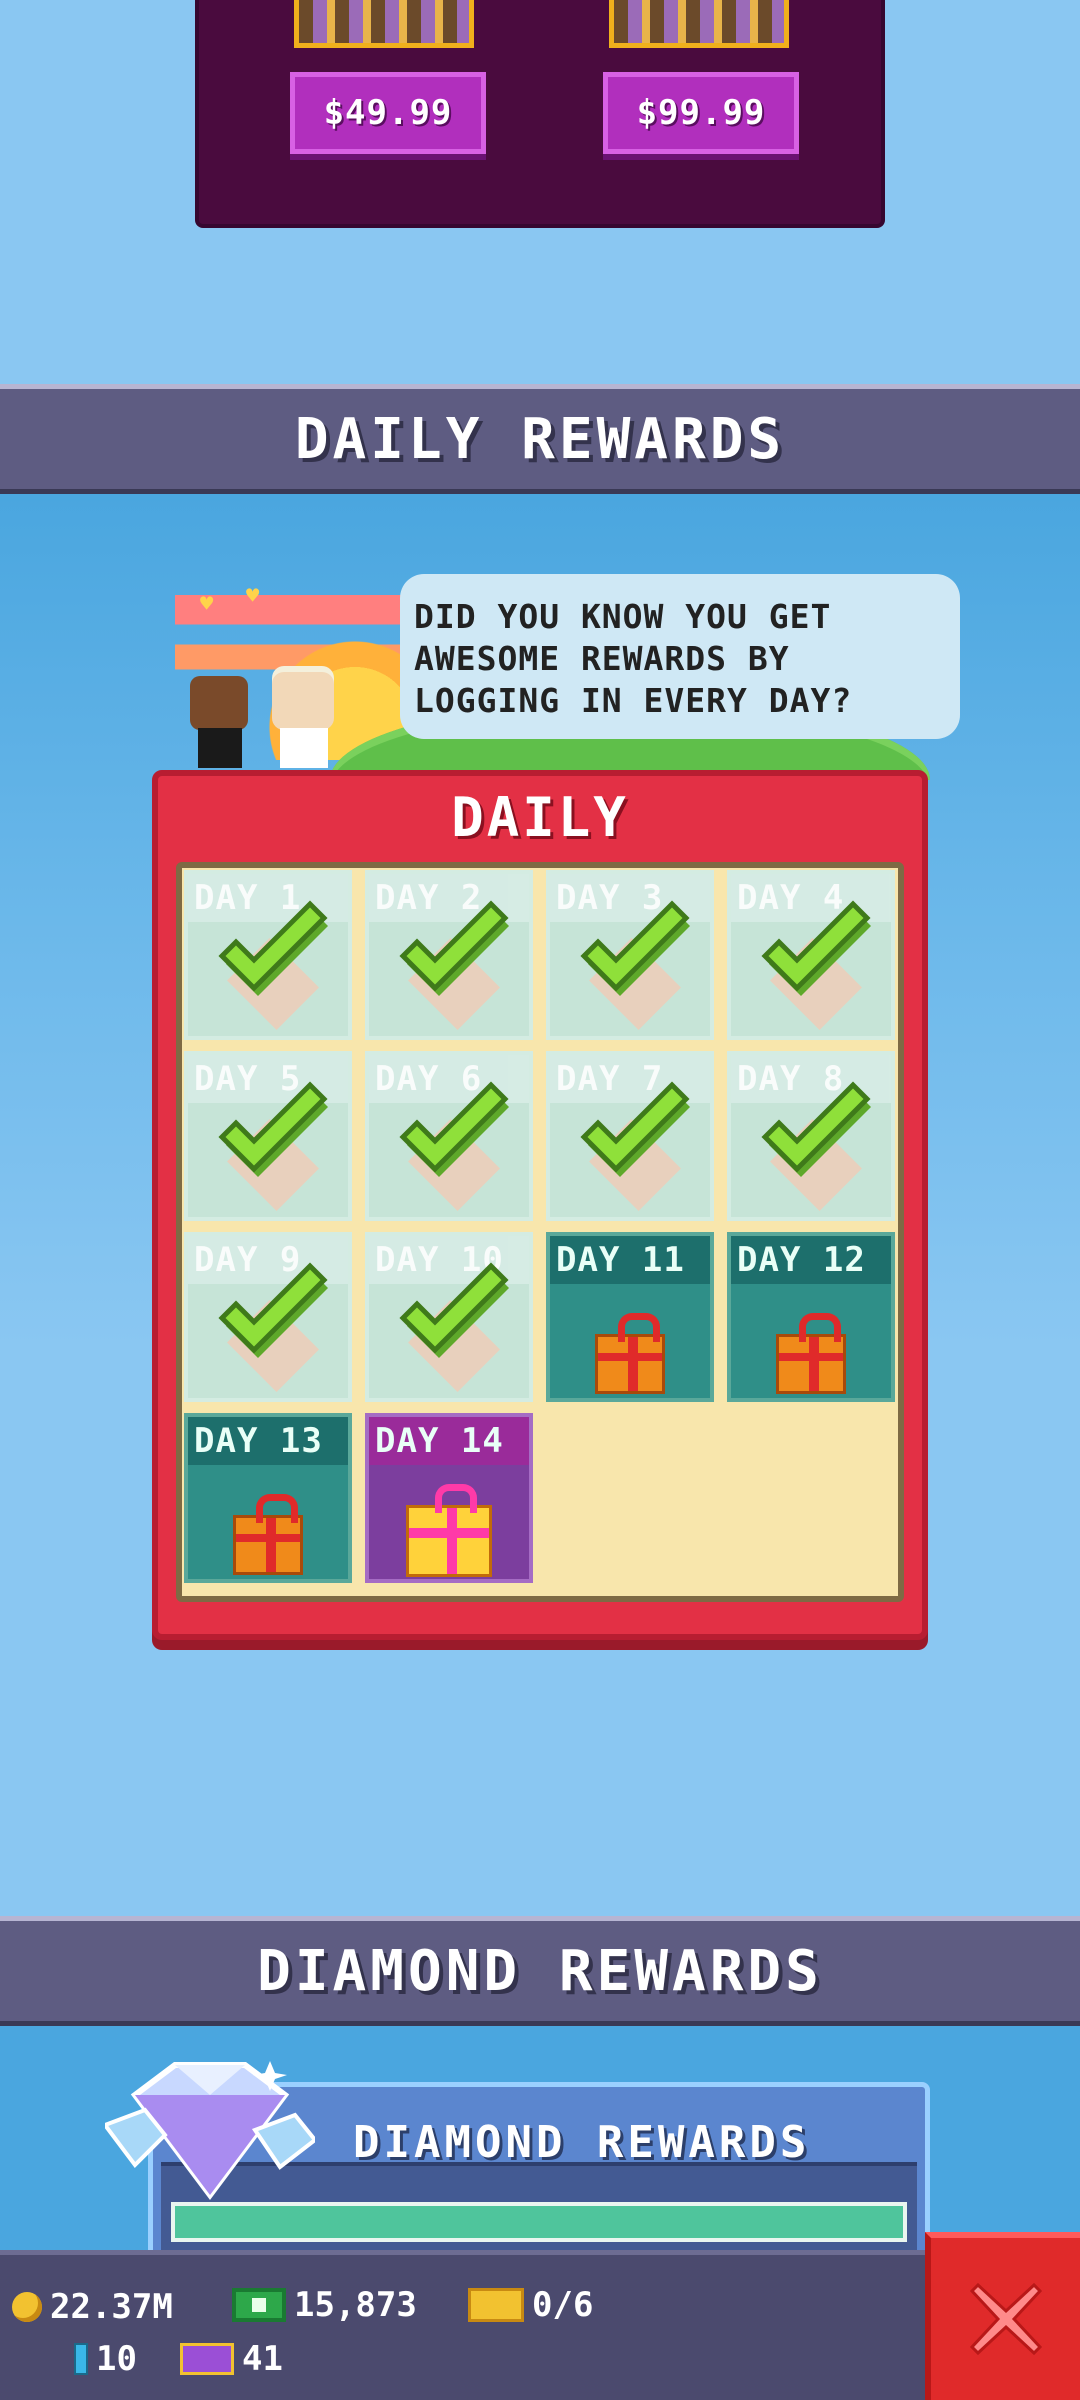 The image size is (1080, 2400). What do you see at coordinates (210, 2130) in the screenshot?
I see `diamond-icon` at bounding box center [210, 2130].